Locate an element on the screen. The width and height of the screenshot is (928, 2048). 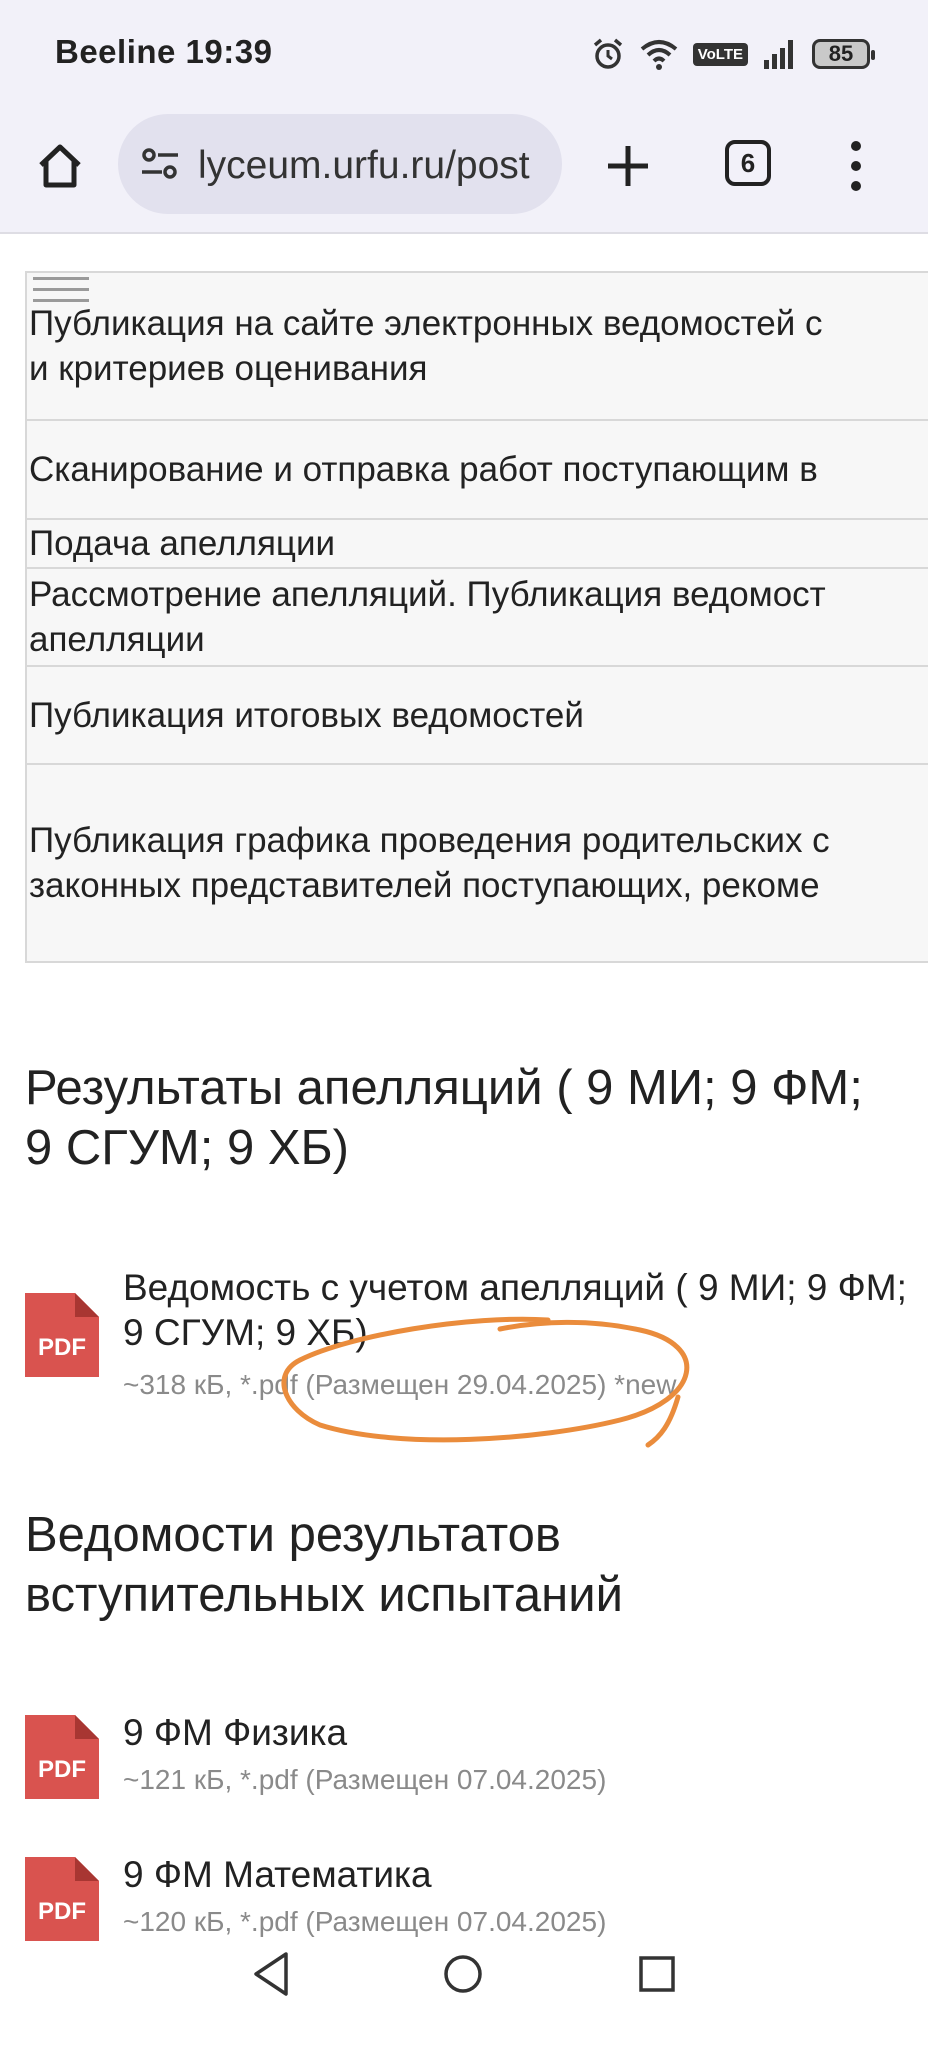
status-icons: VoLTE 85 is located at coordinates (733, 54).